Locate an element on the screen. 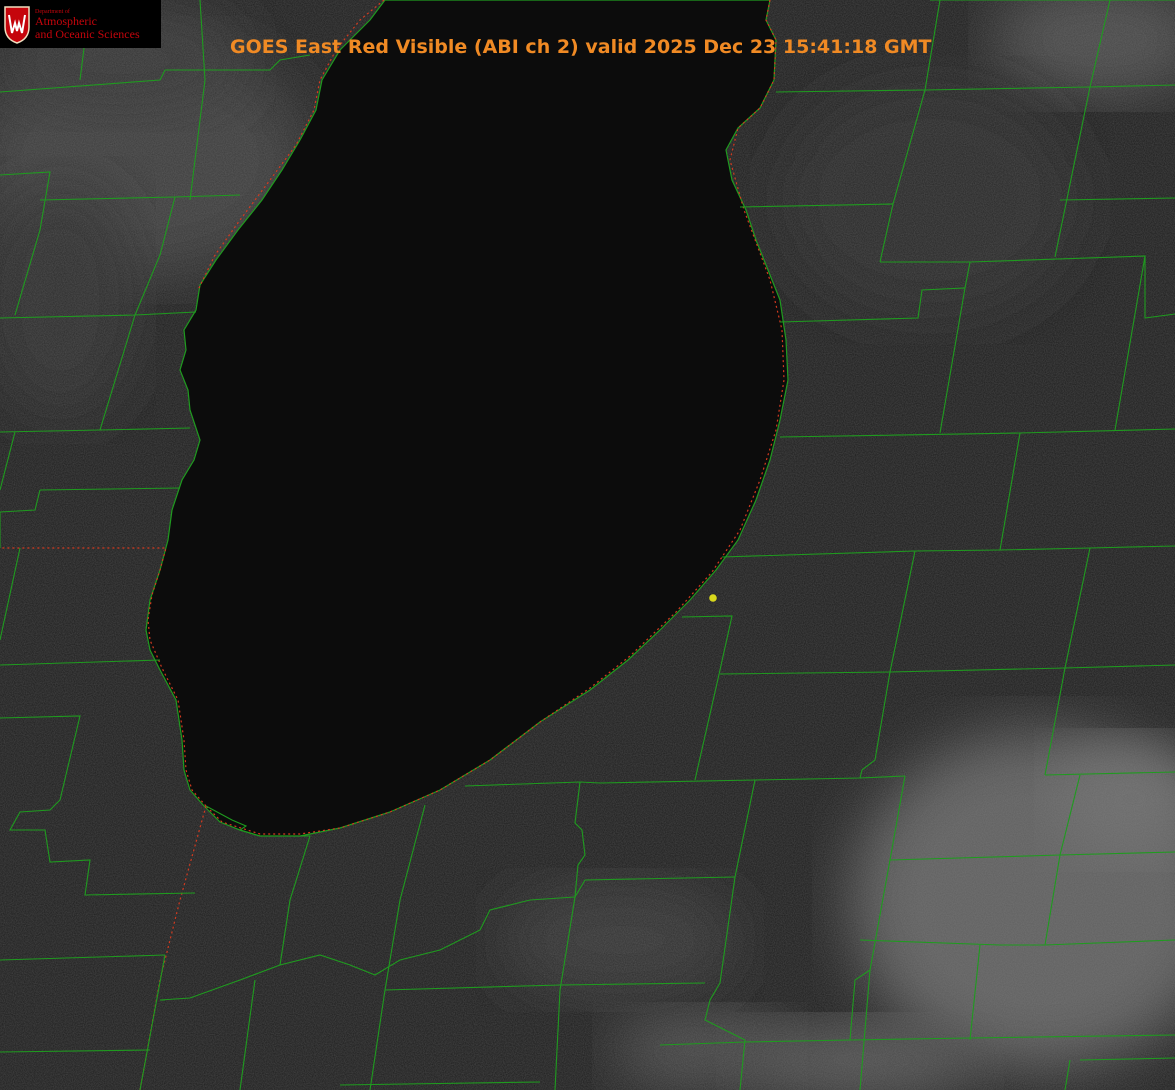 The height and width of the screenshot is (1090, 1175). location-marker is located at coordinates (713, 598).